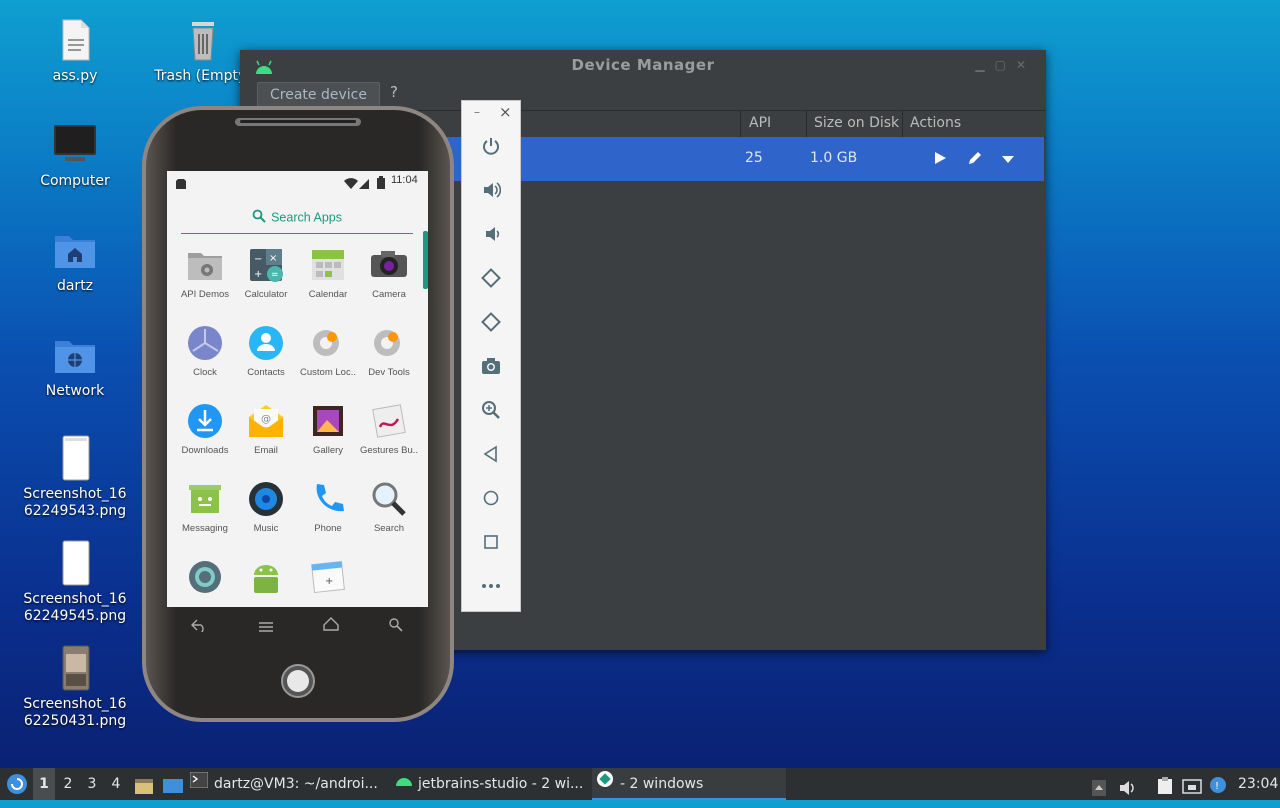 This screenshot has width=1280, height=808. What do you see at coordinates (491, 322) in the screenshot?
I see `rotate-right-icon` at bounding box center [491, 322].